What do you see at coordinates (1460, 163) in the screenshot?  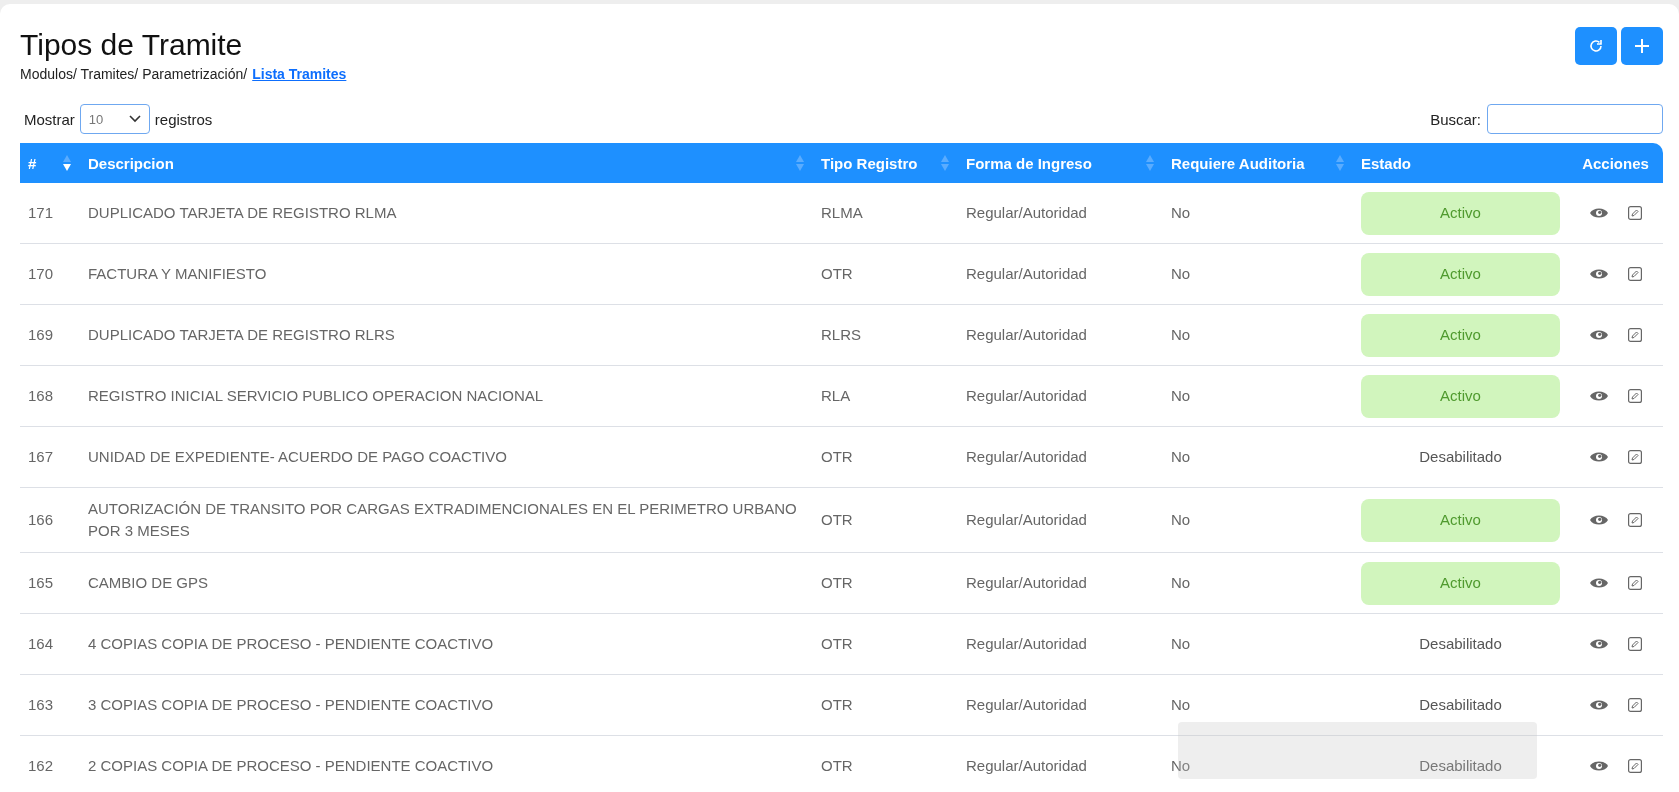 I see `column-header: Estado` at bounding box center [1460, 163].